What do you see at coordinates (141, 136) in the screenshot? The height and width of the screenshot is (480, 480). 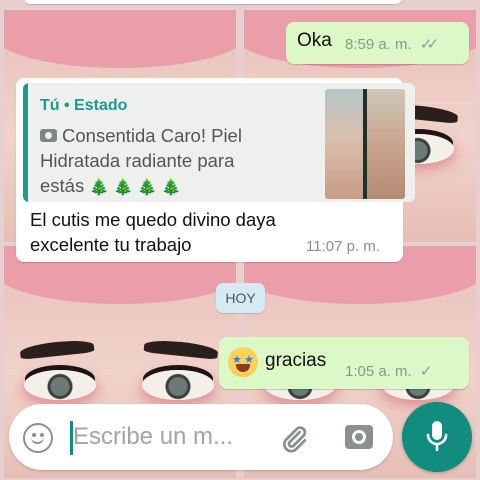 I see `quoted-line: Consentida Caro! Piel` at bounding box center [141, 136].